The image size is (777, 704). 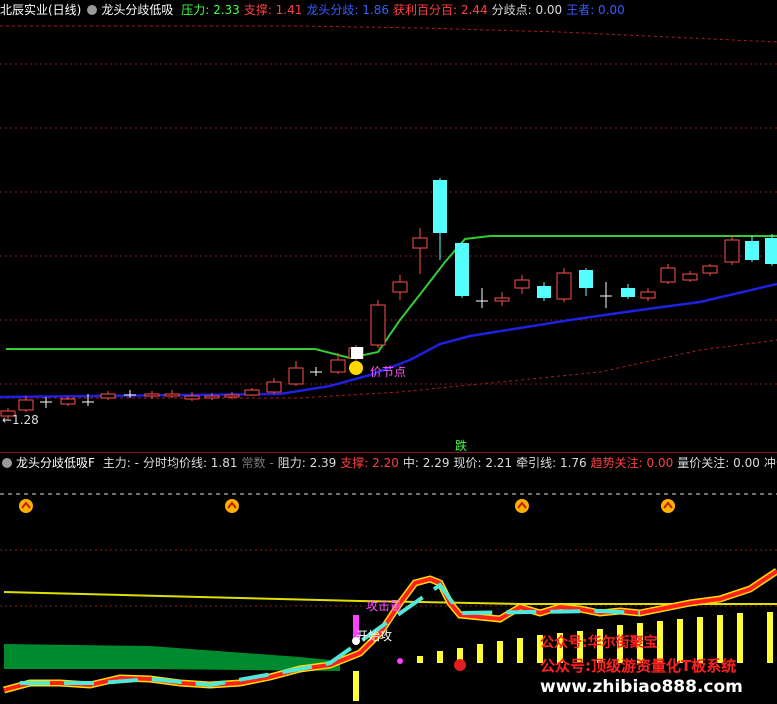 What do you see at coordinates (55, 463) in the screenshot?
I see `sub-indicator-name: 龙头分歧低吸F` at bounding box center [55, 463].